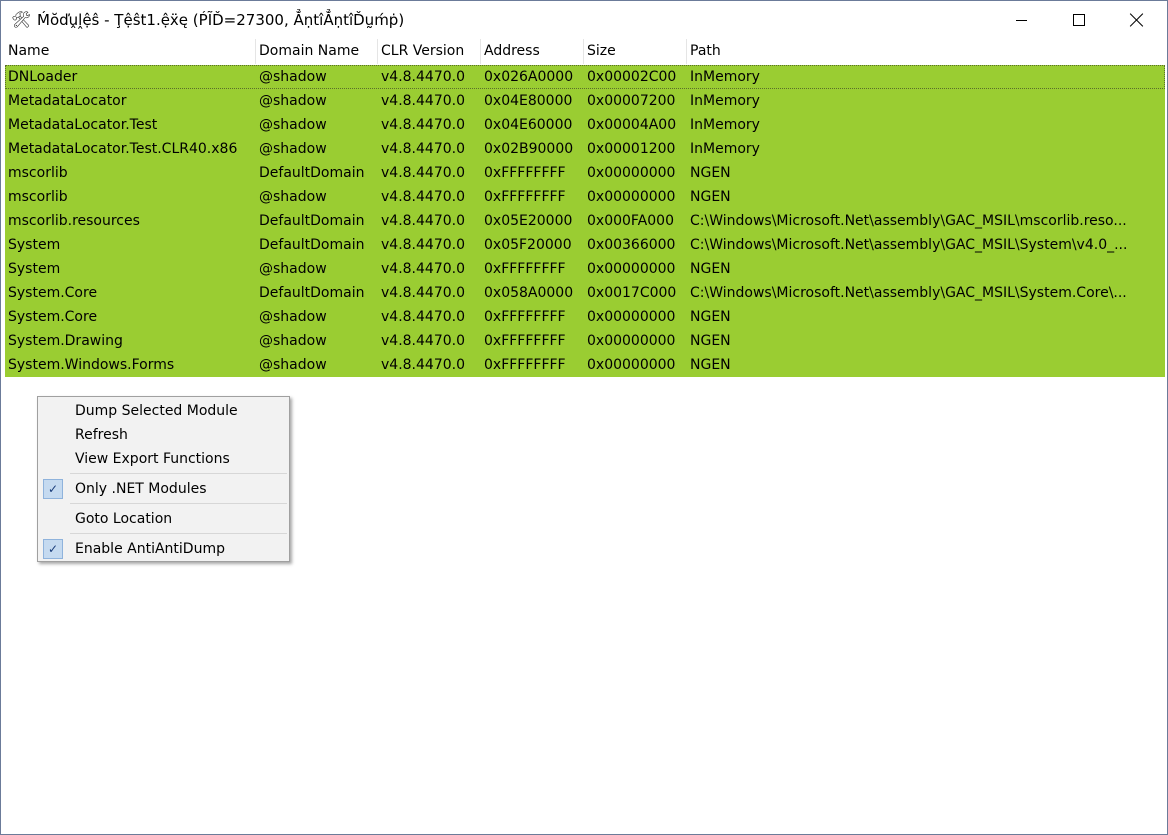 This screenshot has height=835, width=1168. What do you see at coordinates (528, 221) in the screenshot?
I see `cell-address: 0x05E20000` at bounding box center [528, 221].